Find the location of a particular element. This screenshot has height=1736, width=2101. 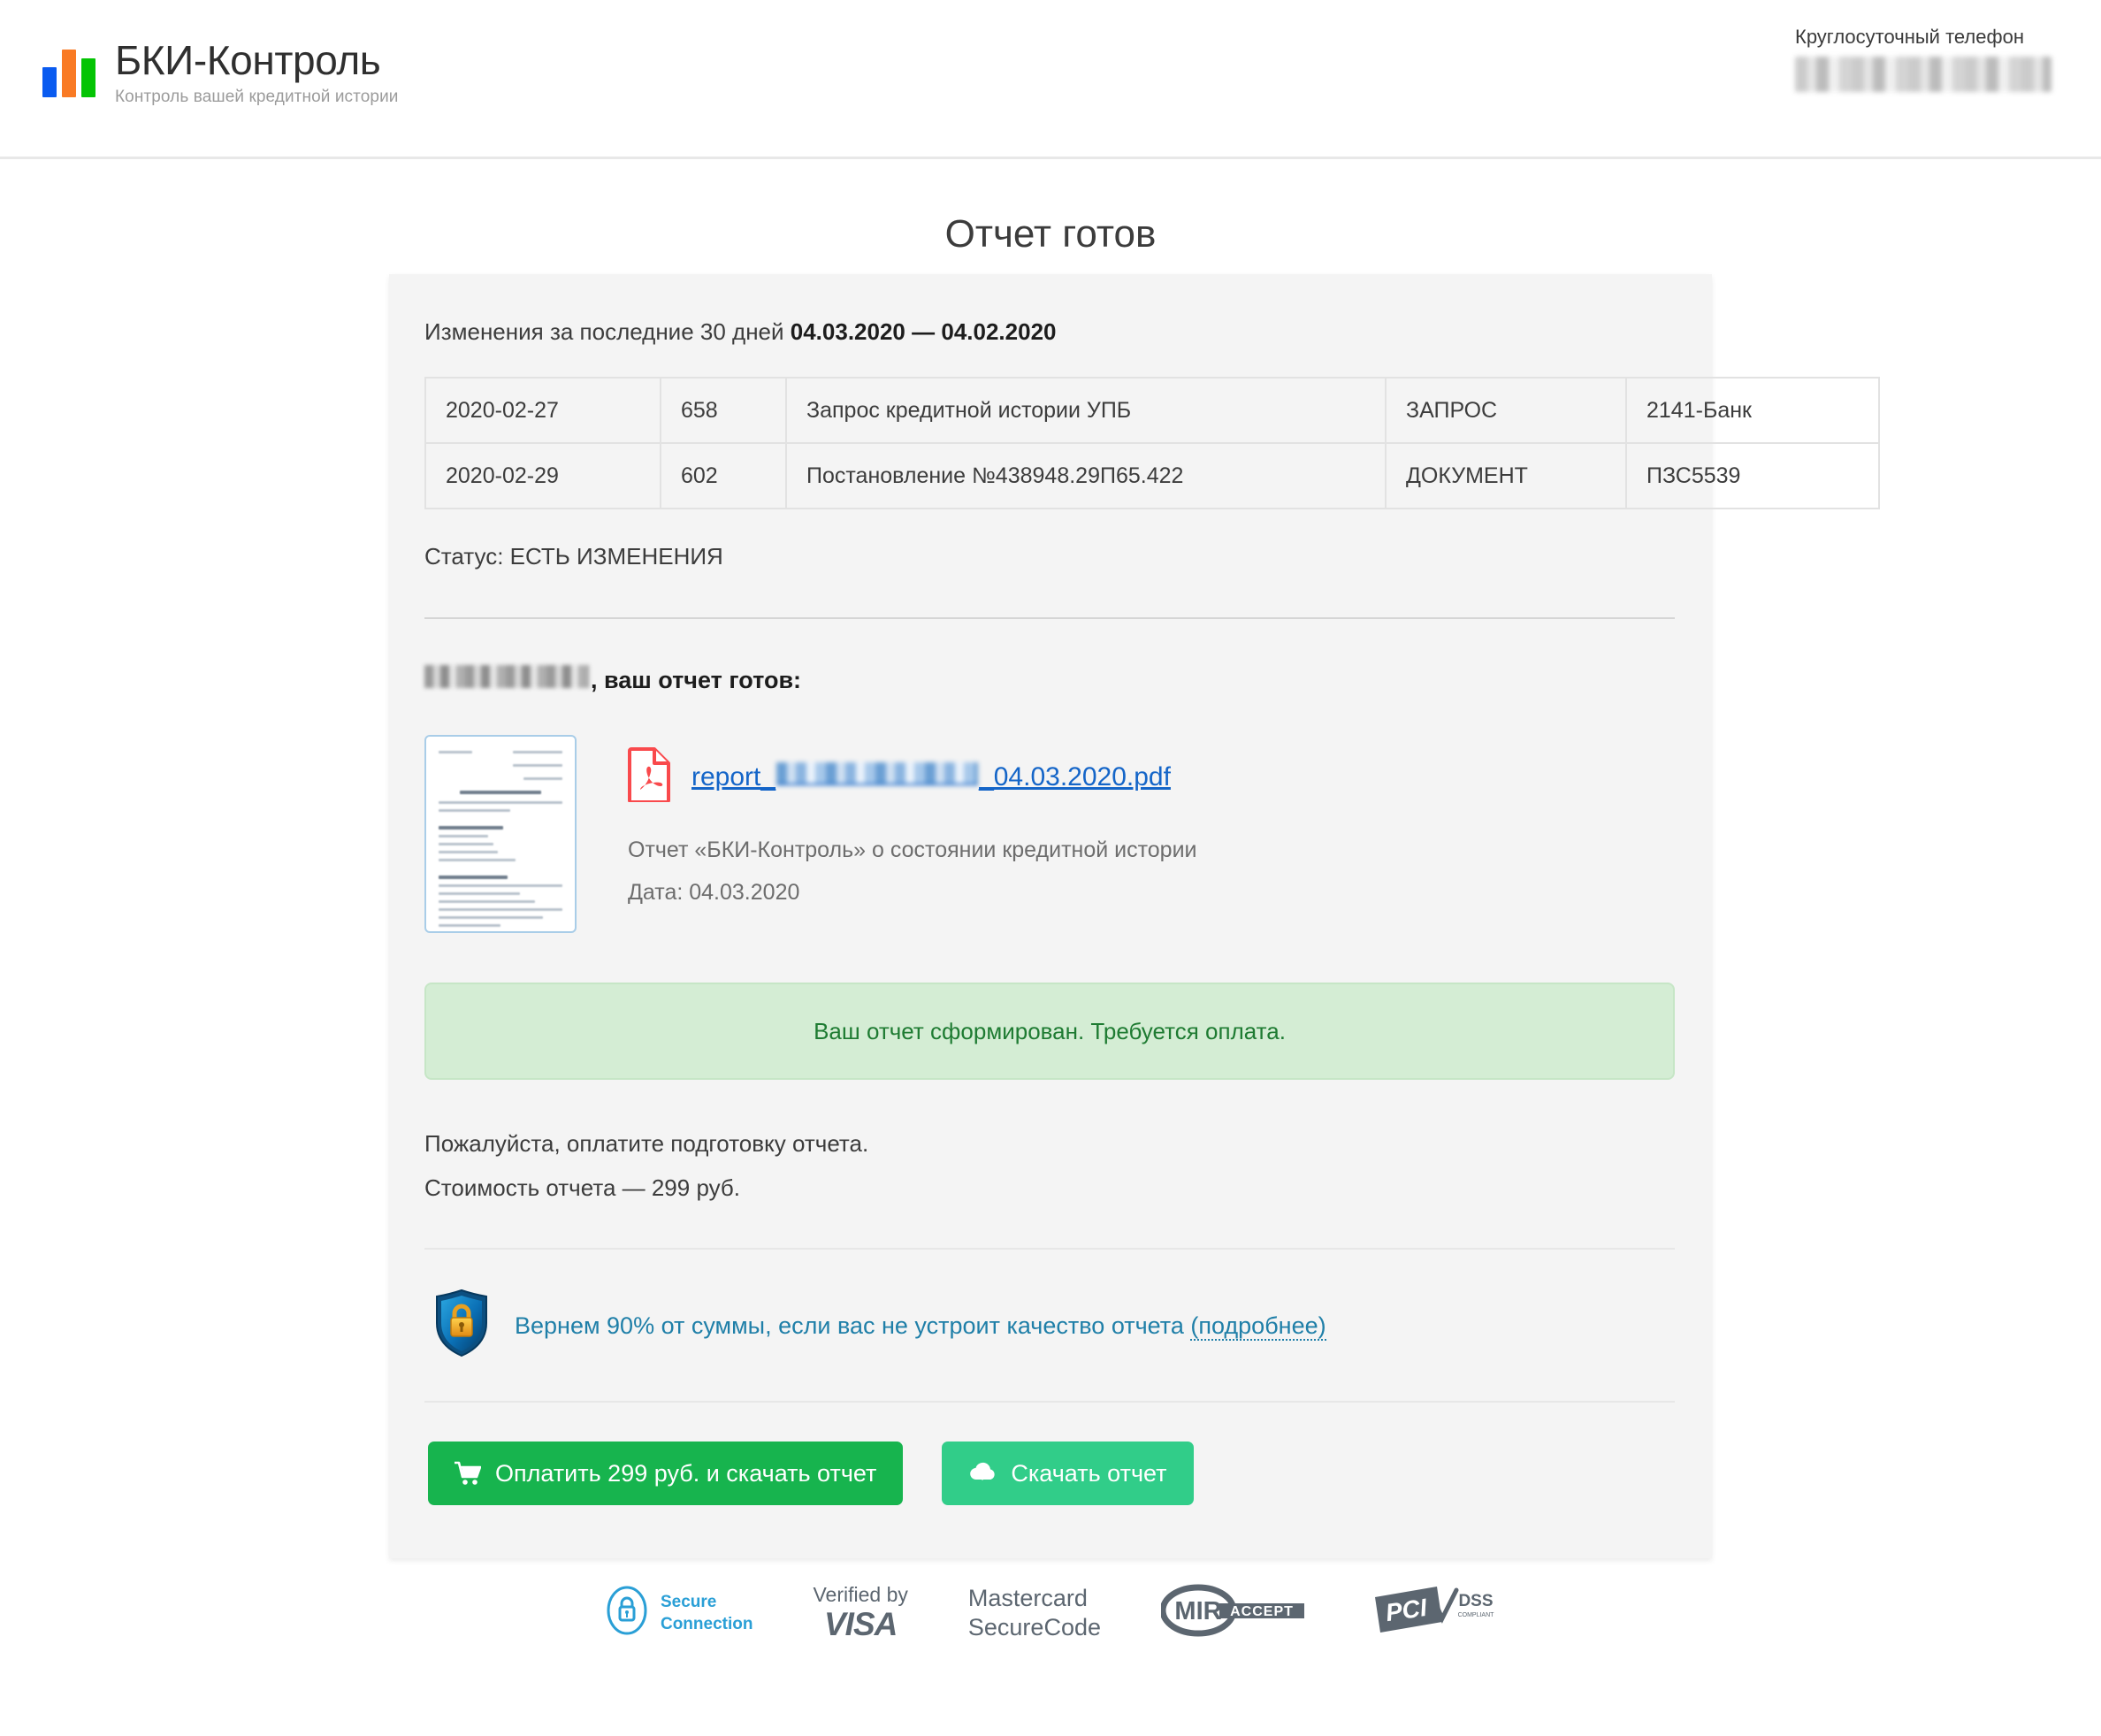

badge-verified-by-visa: Verified by VISA is located at coordinates (860, 1612).